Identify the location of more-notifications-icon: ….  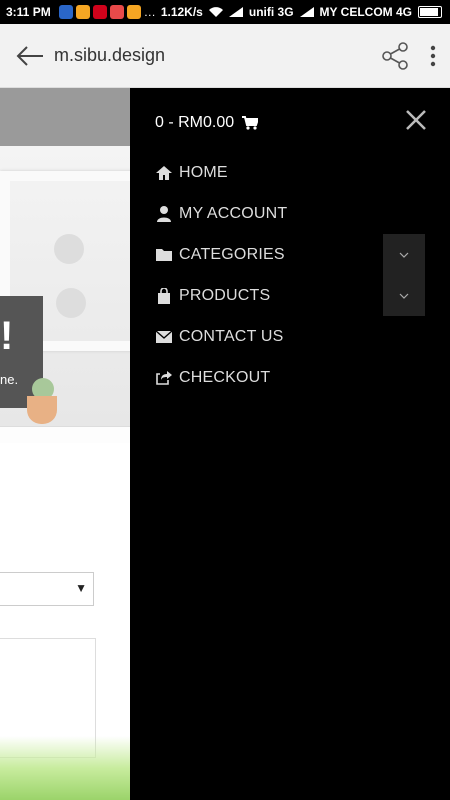
(149, 12).